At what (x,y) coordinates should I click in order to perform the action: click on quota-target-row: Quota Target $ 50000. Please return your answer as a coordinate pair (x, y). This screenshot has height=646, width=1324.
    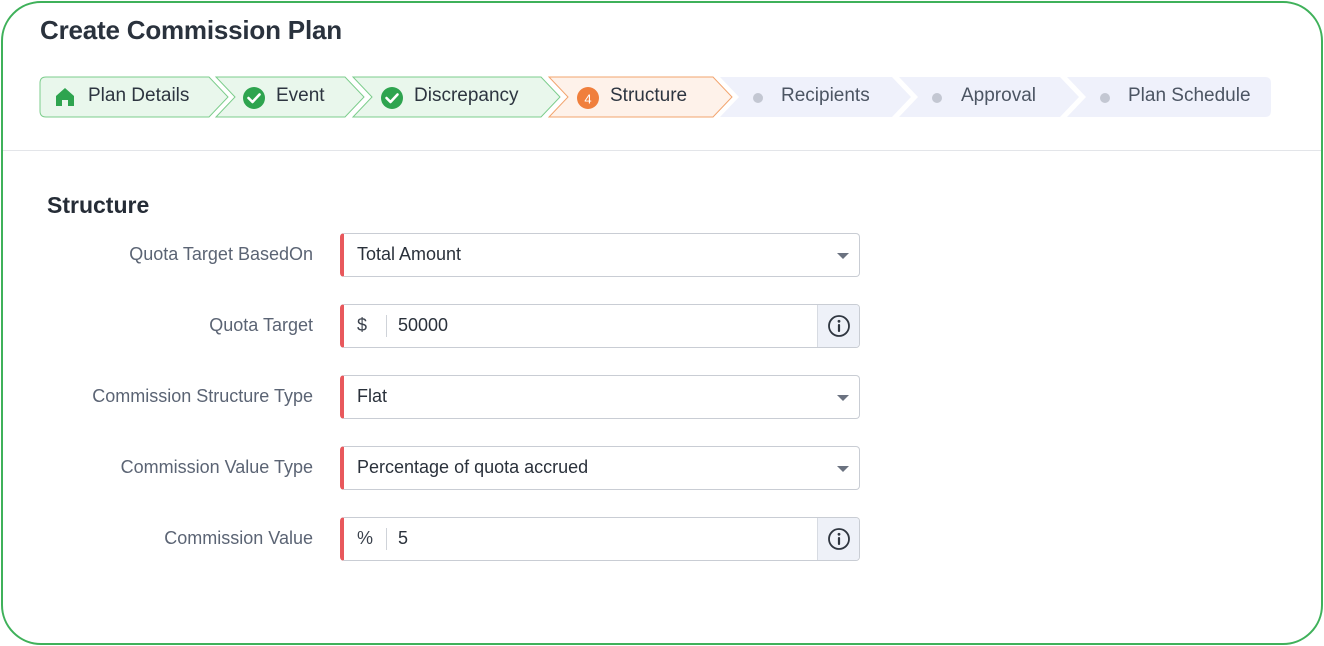
    Looking at the image, I should click on (662, 326).